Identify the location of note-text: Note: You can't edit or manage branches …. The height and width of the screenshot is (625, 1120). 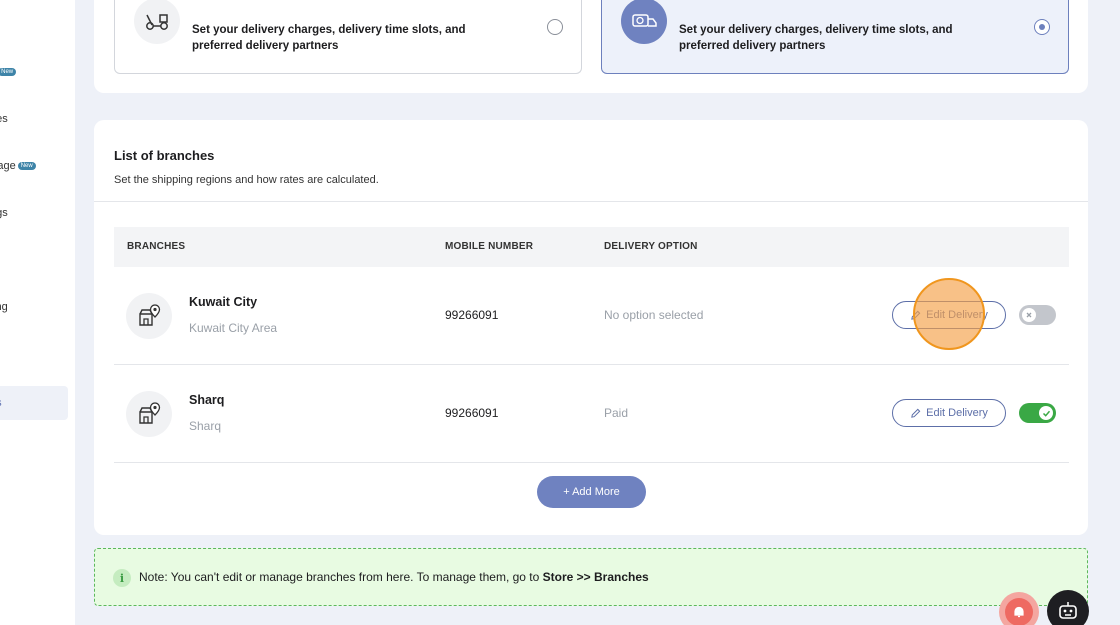
(394, 577).